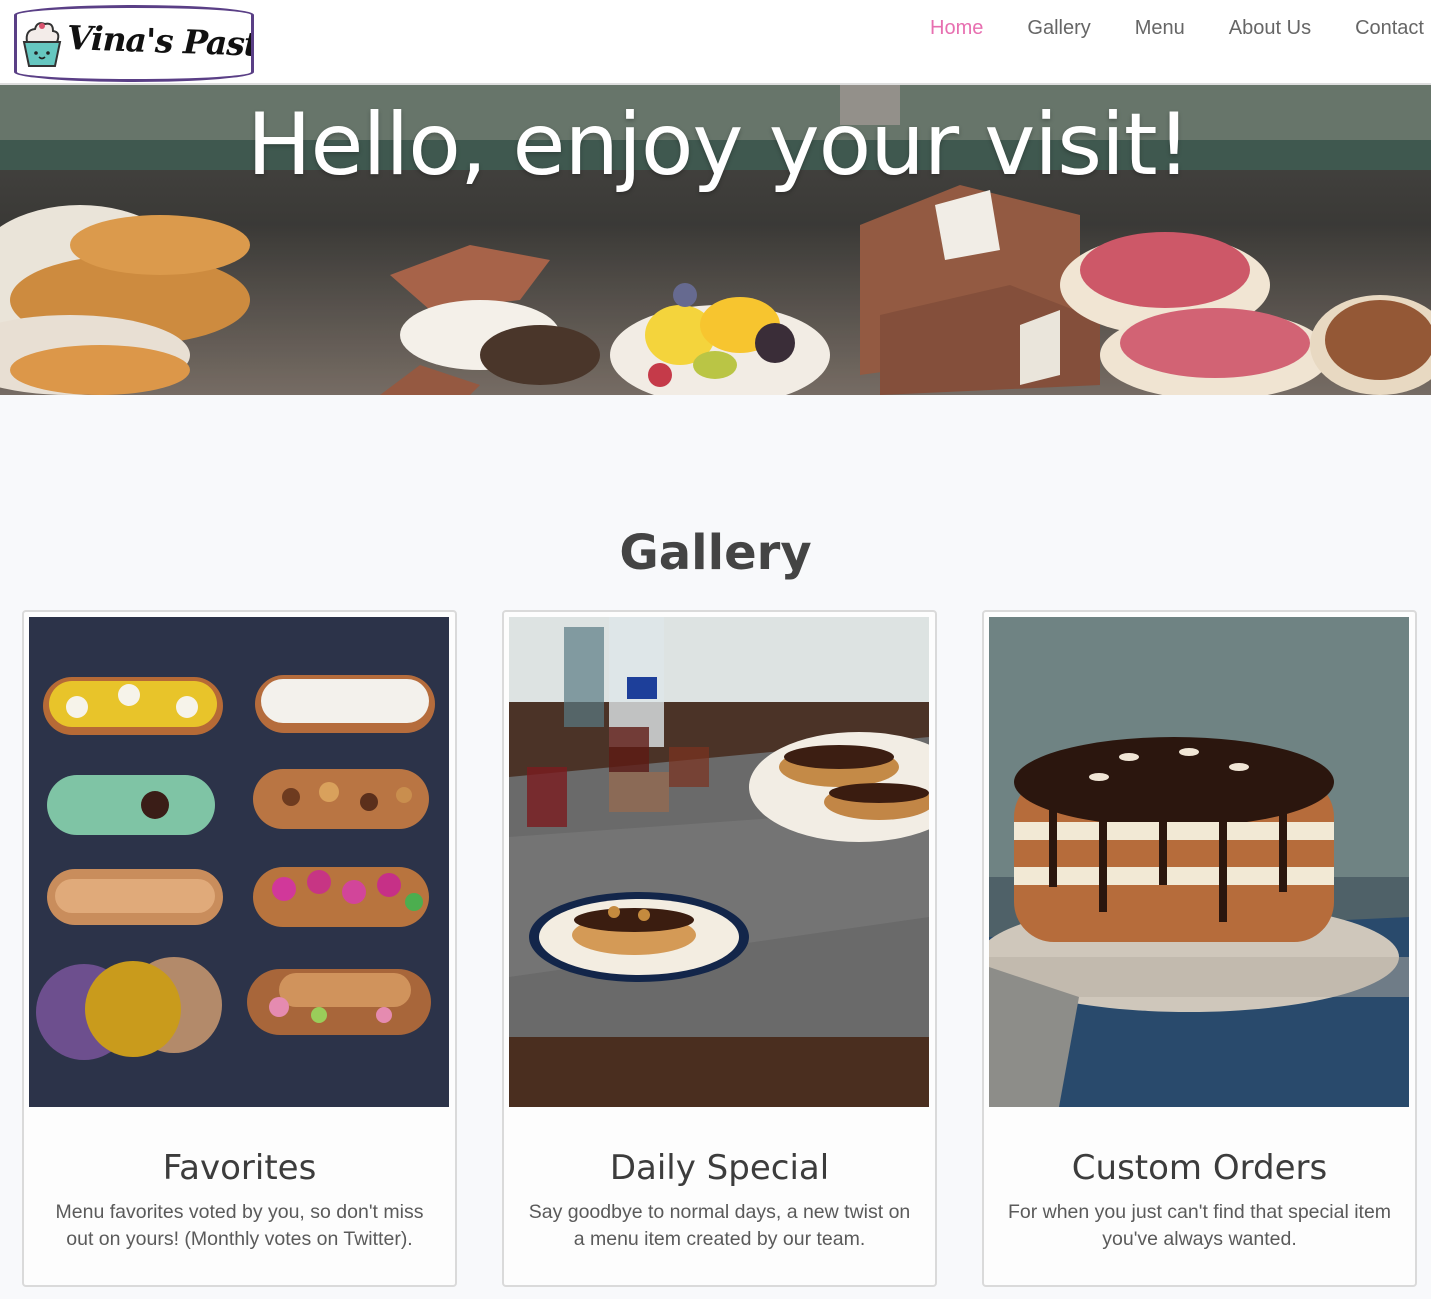 The width and height of the screenshot is (1431, 1299). Describe the element at coordinates (718, 145) in the screenshot. I see `hero-title: Hello, enjoy your visit!` at that location.